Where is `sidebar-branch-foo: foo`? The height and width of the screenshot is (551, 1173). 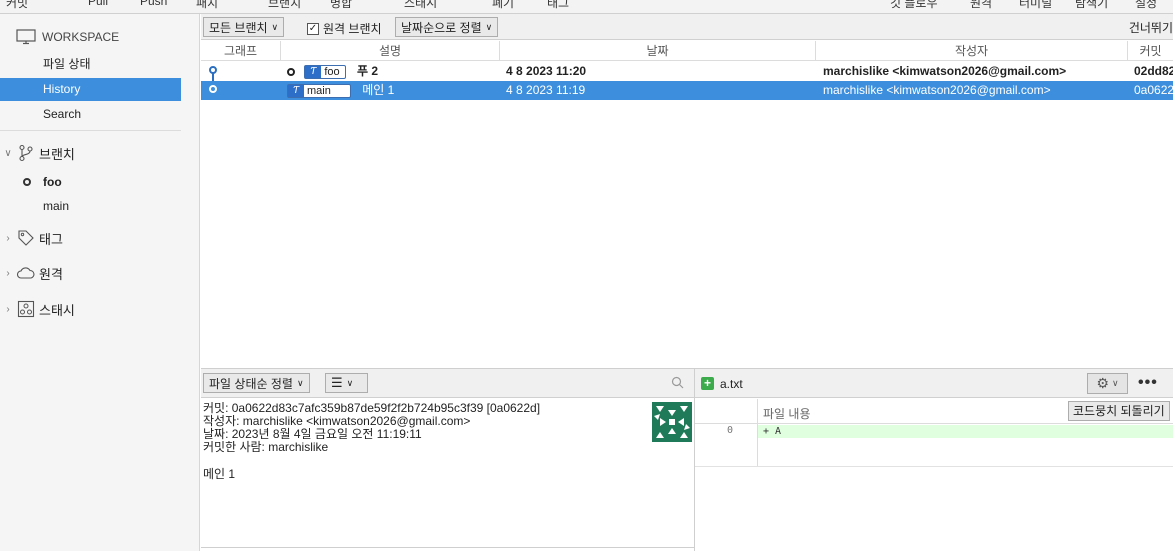
sidebar-branch-foo: foo is located at coordinates (52, 182).